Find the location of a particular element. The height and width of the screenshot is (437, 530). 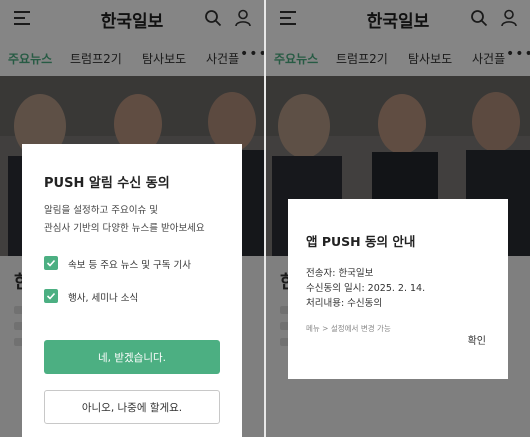

option-label: 행사, 세미나 소식 is located at coordinates (103, 298).